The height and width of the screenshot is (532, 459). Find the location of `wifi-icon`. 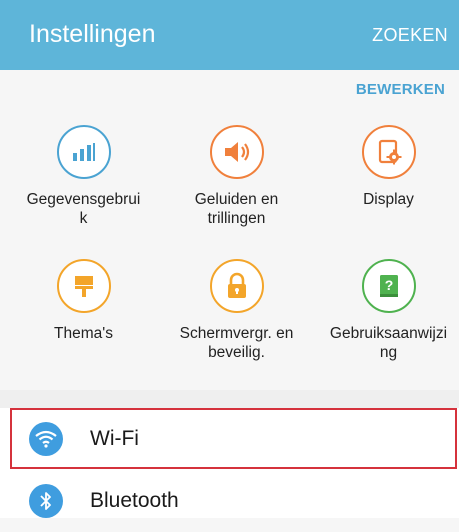

wifi-icon is located at coordinates (46, 439).